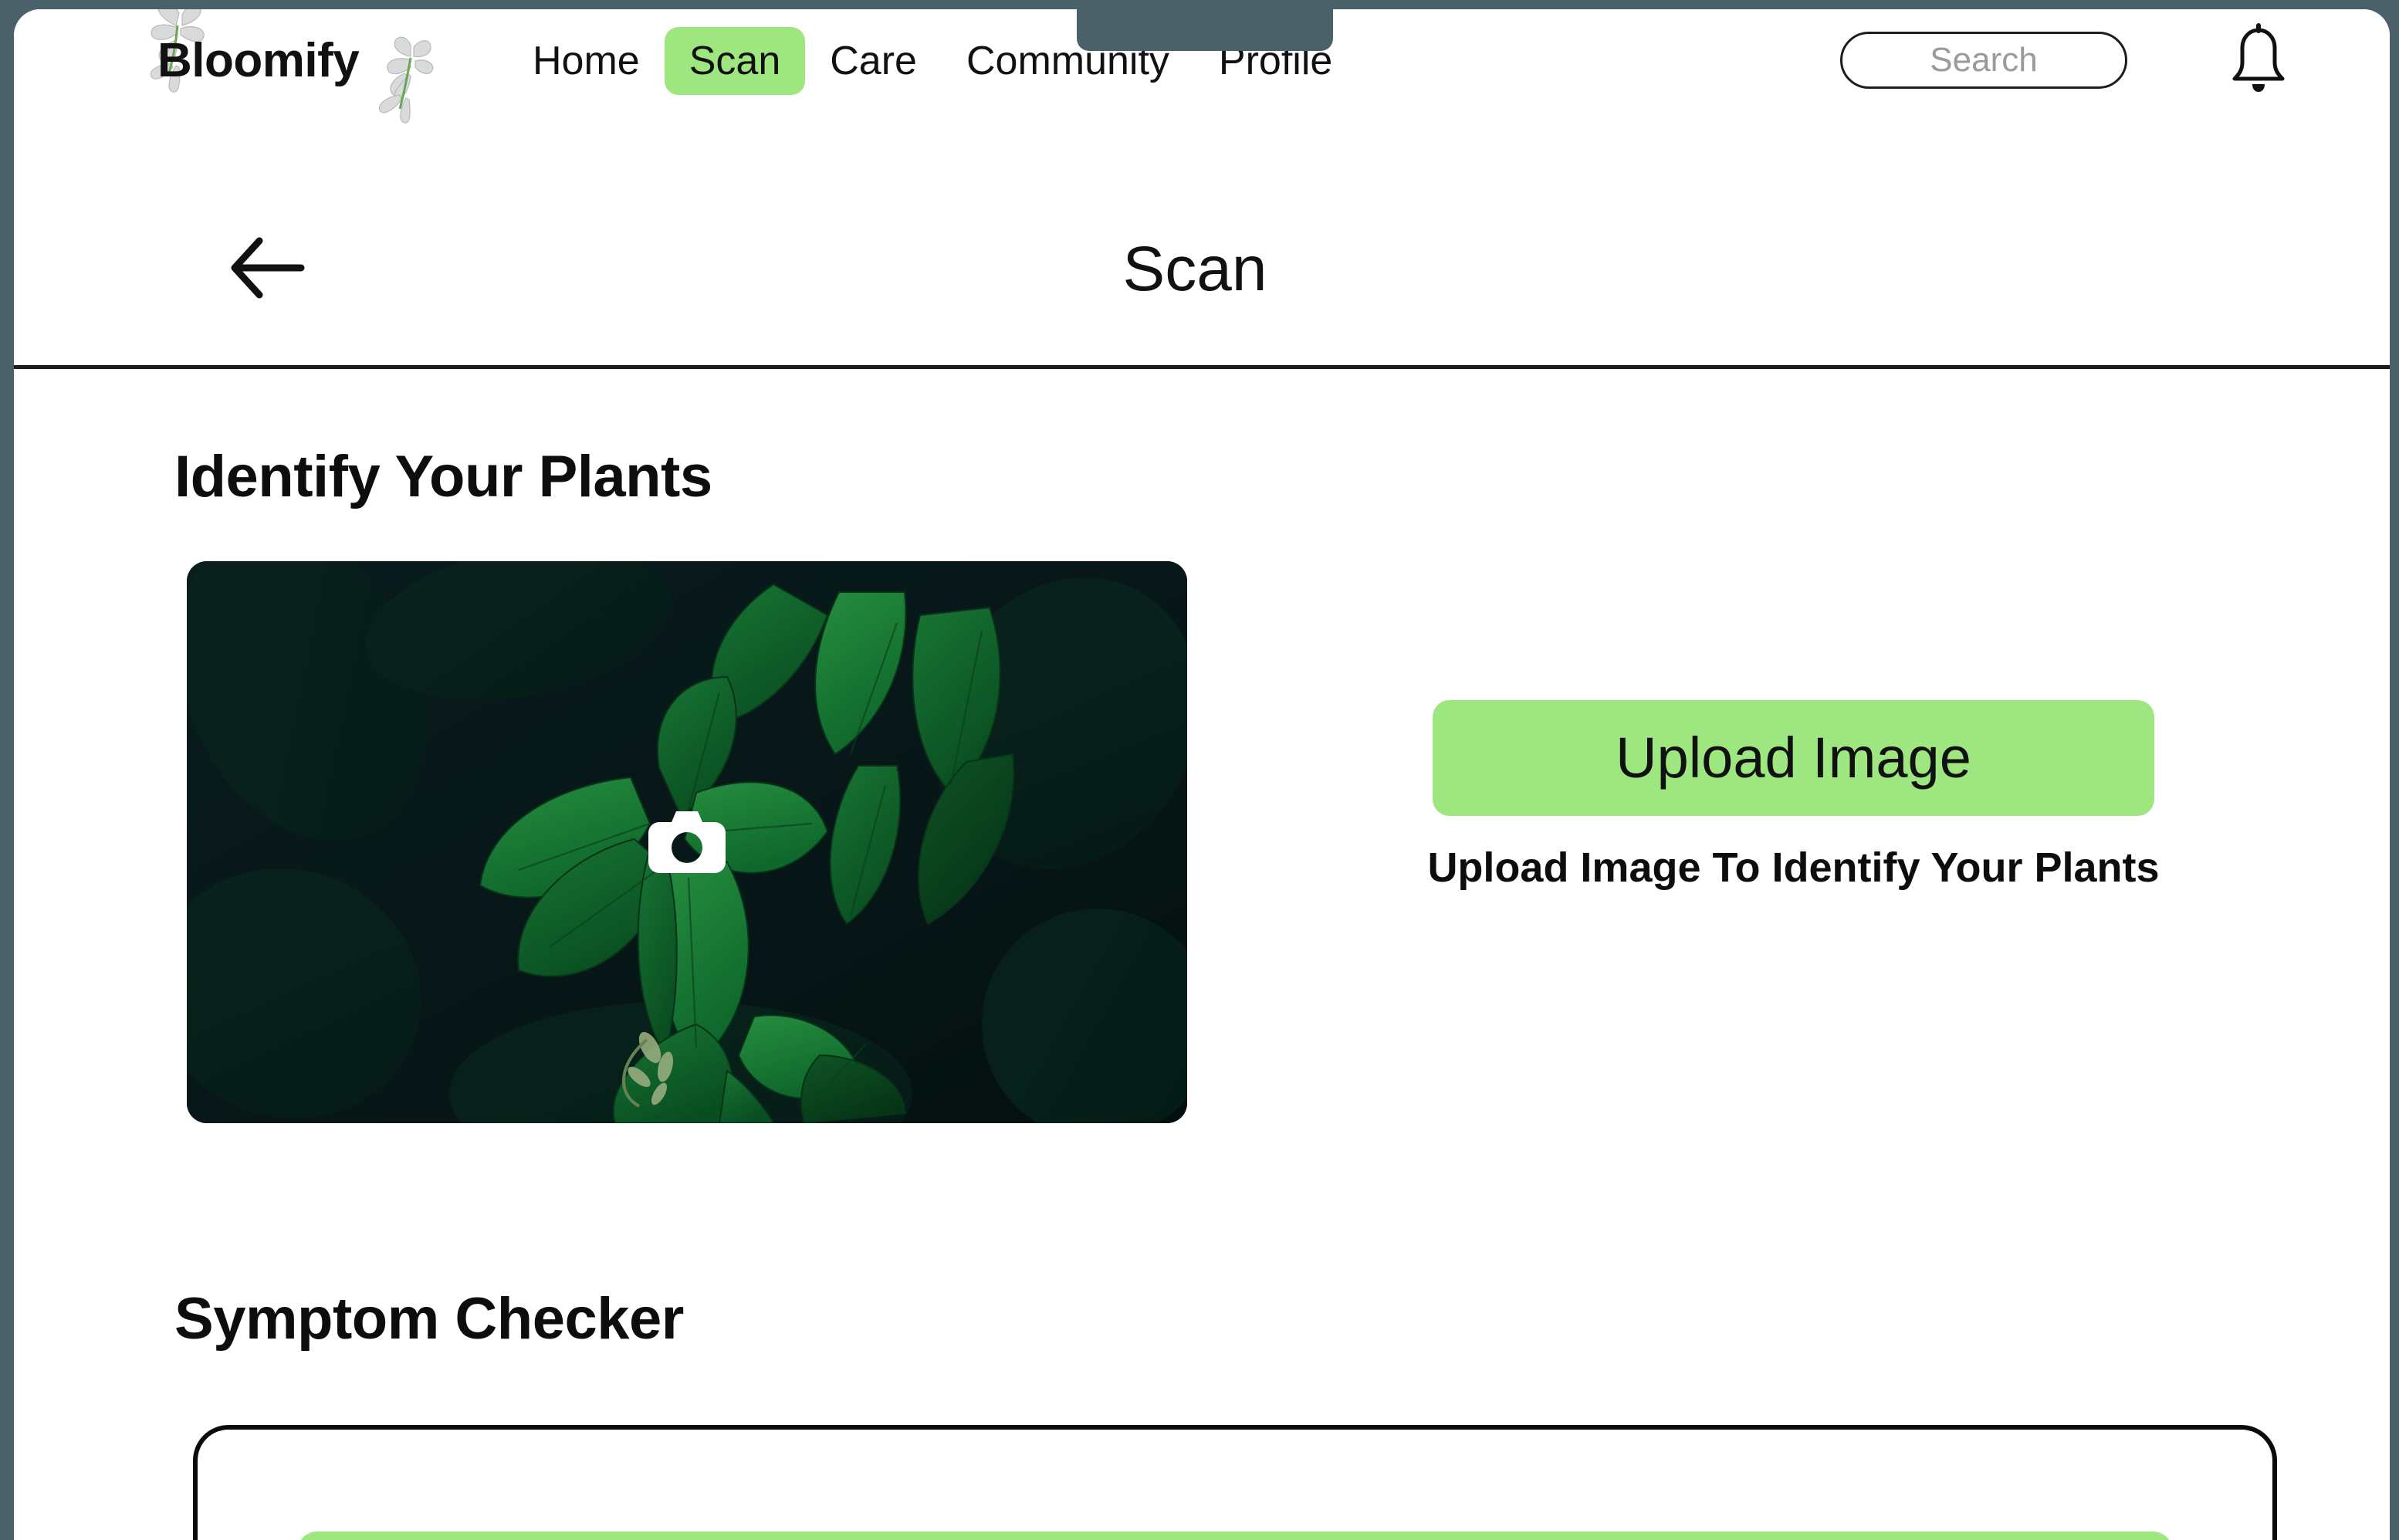 This screenshot has height=1540, width=2399. I want to click on symptom-checker-card: Select Symptom Categories ↓, so click(1235, 1482).